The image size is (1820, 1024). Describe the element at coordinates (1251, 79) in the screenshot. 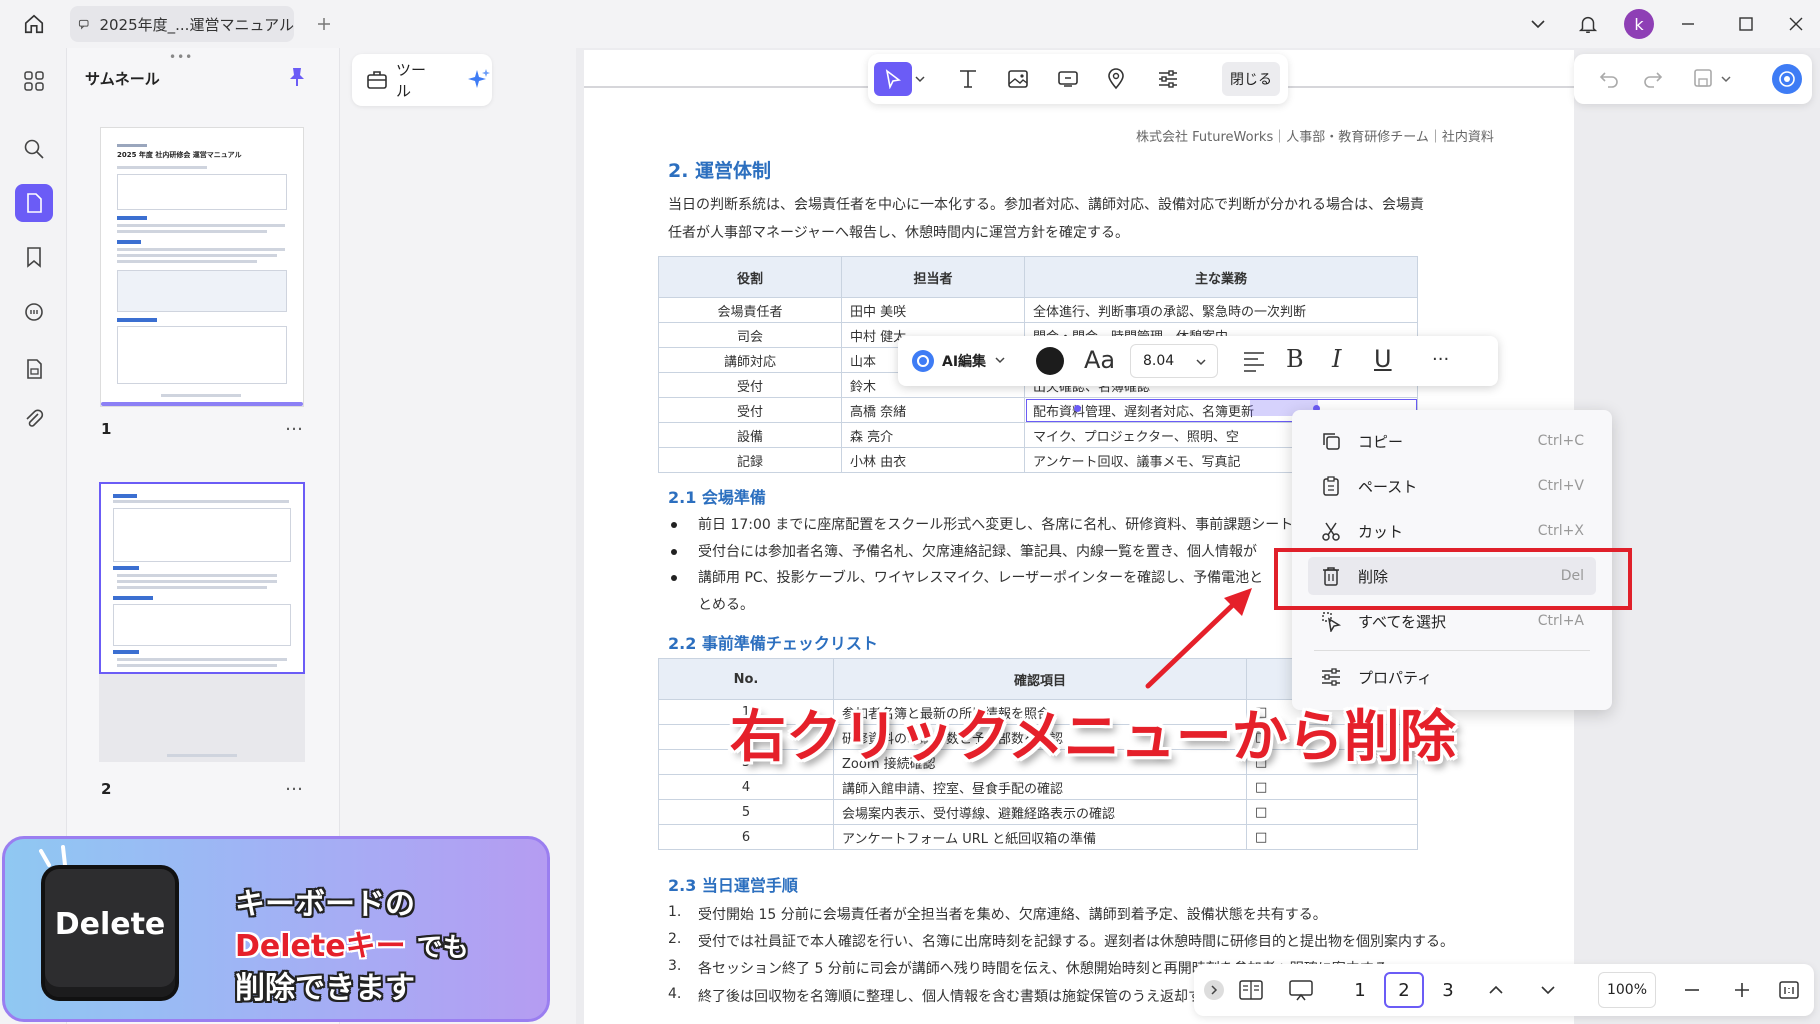

I see `close-edit-button: 閉じる` at that location.